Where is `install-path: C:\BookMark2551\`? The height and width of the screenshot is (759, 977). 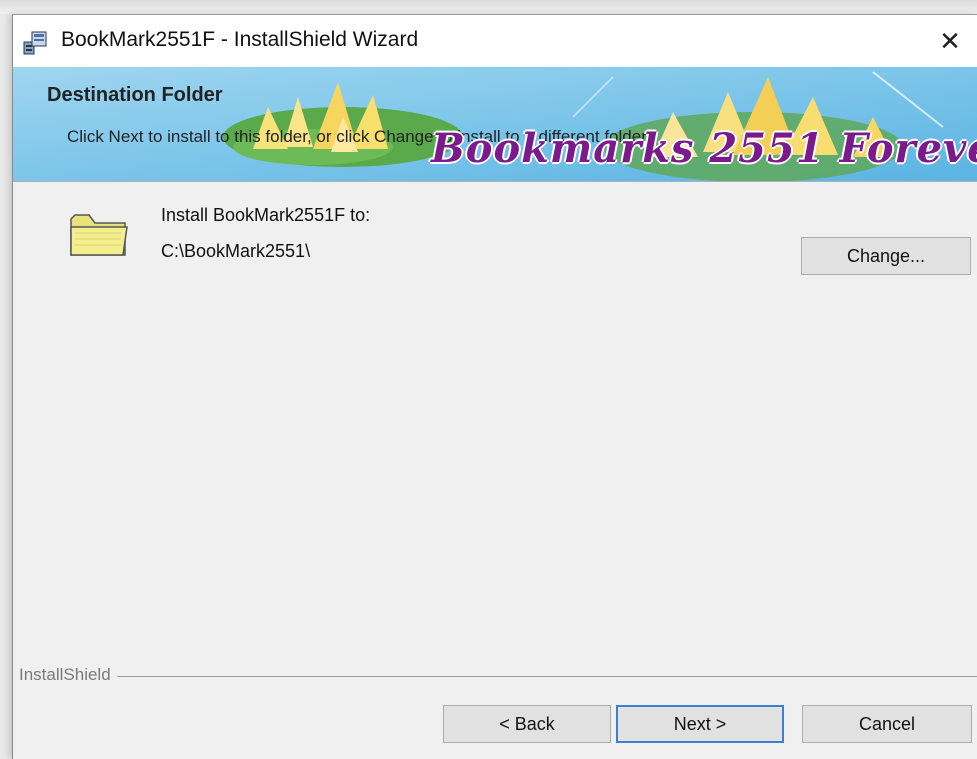 install-path: C:\BookMark2551\ is located at coordinates (236, 251).